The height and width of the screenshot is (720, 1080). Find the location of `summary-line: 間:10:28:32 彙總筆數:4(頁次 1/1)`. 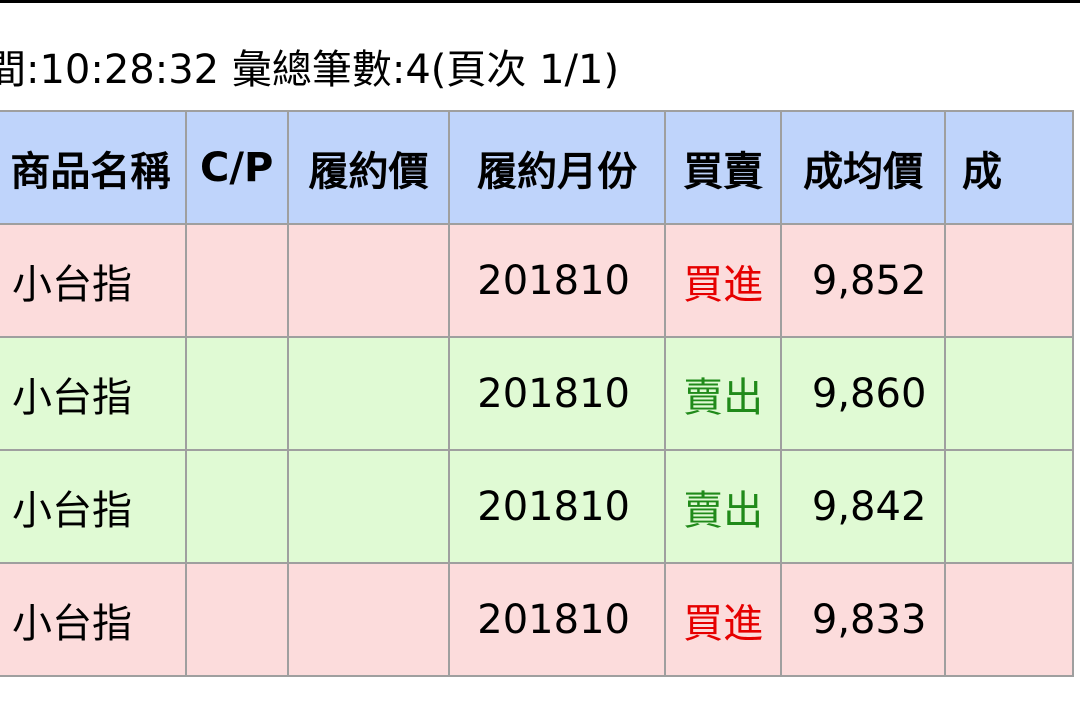

summary-line: 間:10:28:32 彙總筆數:4(頁次 1/1) is located at coordinates (310, 70).